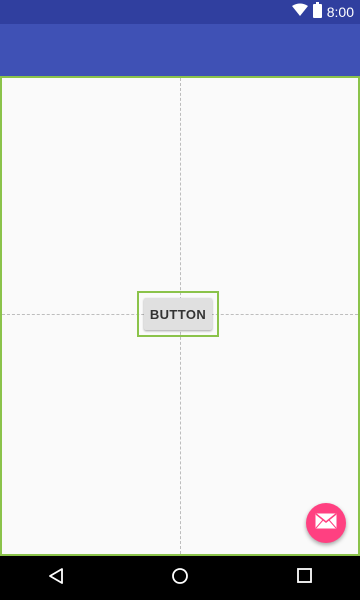 The width and height of the screenshot is (360, 600). I want to click on back-button, so click(56, 578).